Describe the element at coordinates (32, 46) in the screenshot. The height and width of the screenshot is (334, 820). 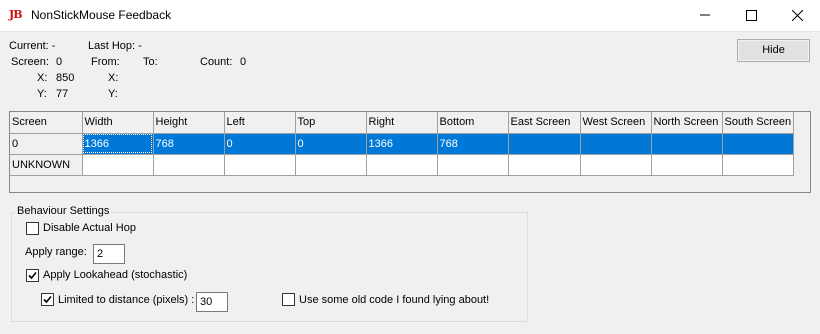
I see `current-label: Current: -` at that location.